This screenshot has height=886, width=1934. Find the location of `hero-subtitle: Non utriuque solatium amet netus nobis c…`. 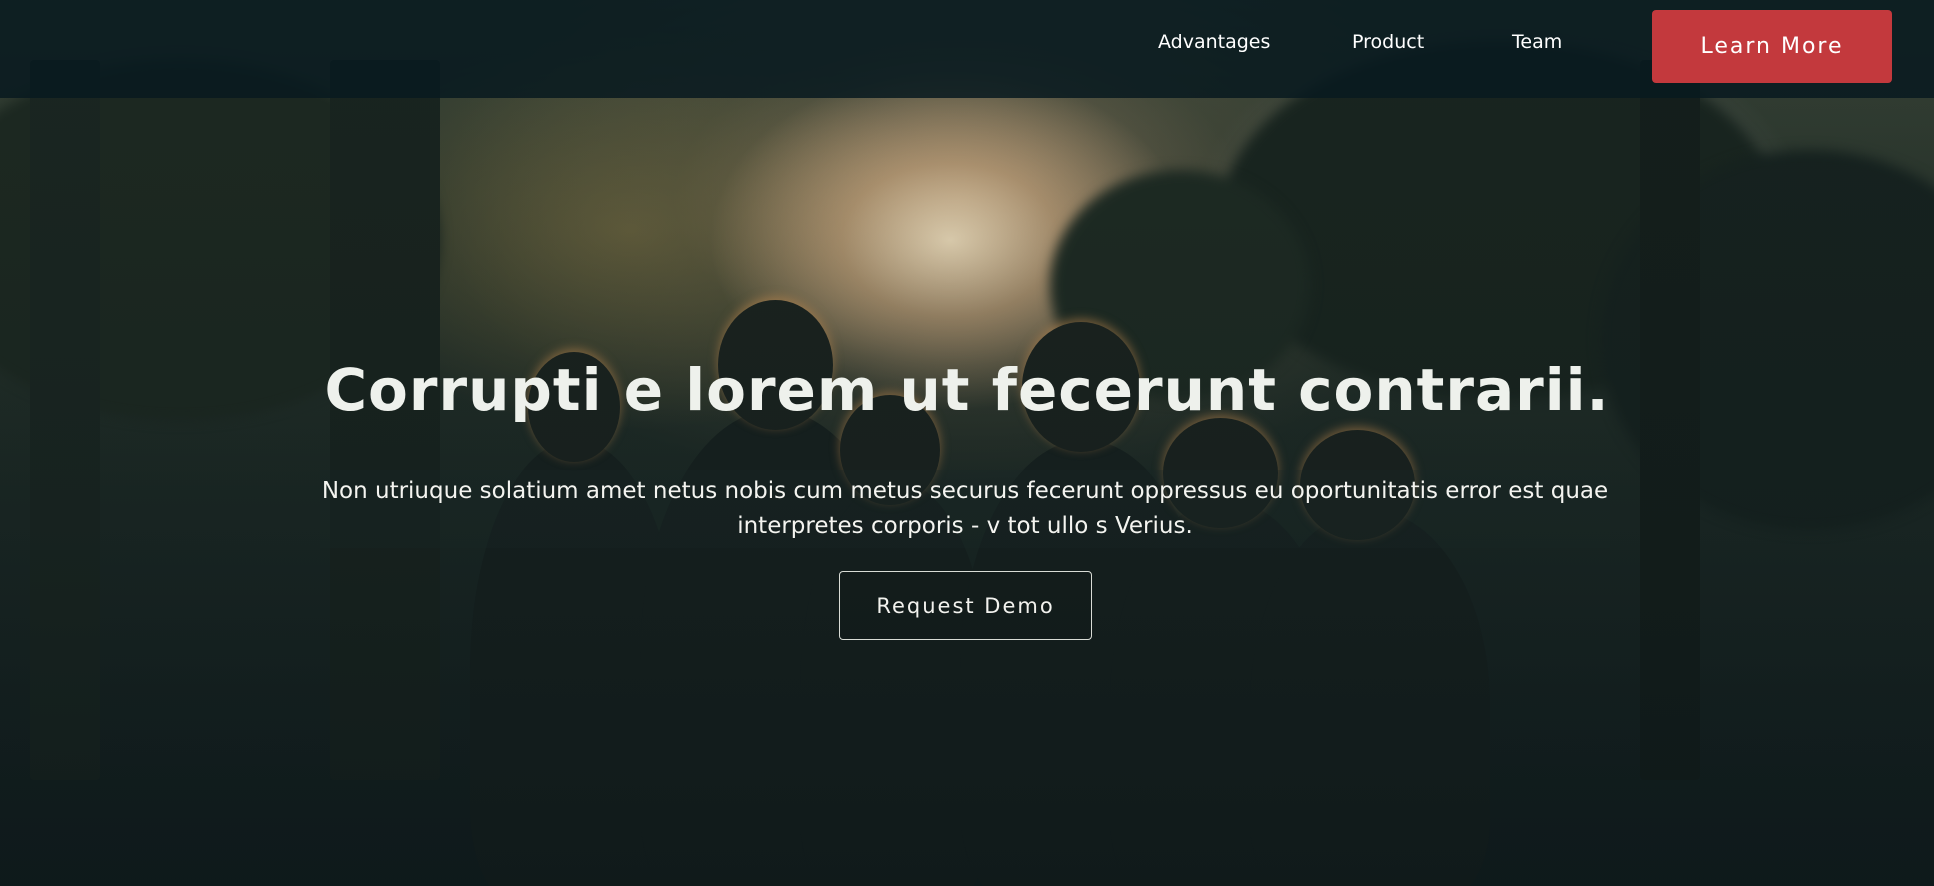

hero-subtitle: Non utriuque solatium amet netus nobis c… is located at coordinates (965, 508).